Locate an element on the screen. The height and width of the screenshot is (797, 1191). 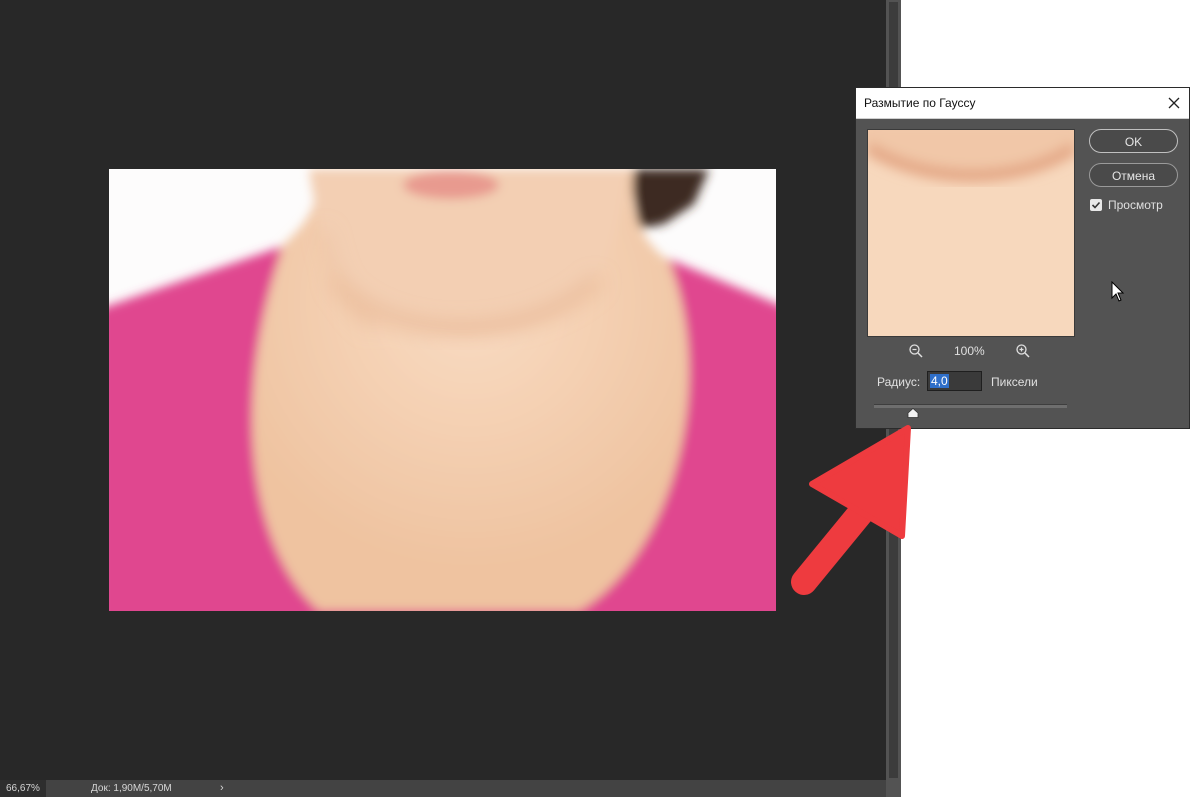
zoom-in-button is located at coordinates (1023, 351).